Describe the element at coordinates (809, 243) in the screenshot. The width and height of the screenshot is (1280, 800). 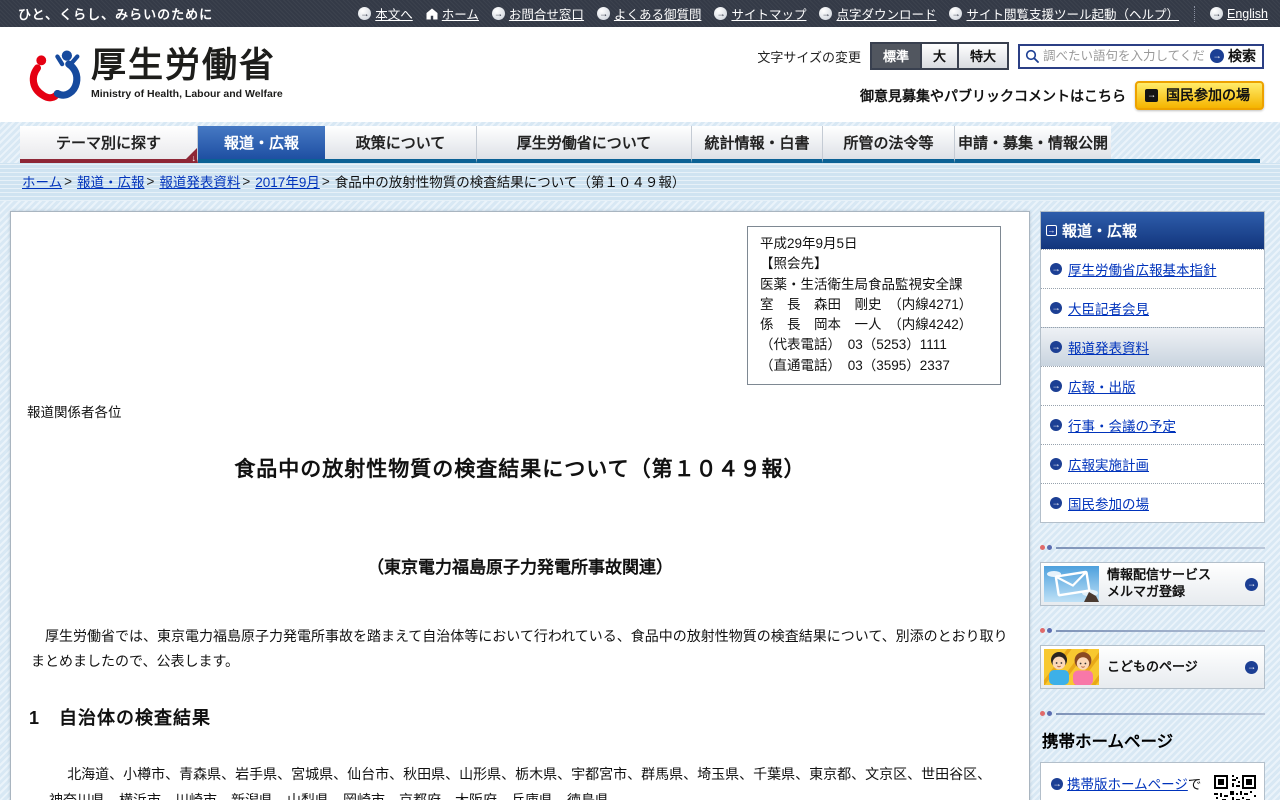
I see `release-date: 平成29年9月5日` at that location.